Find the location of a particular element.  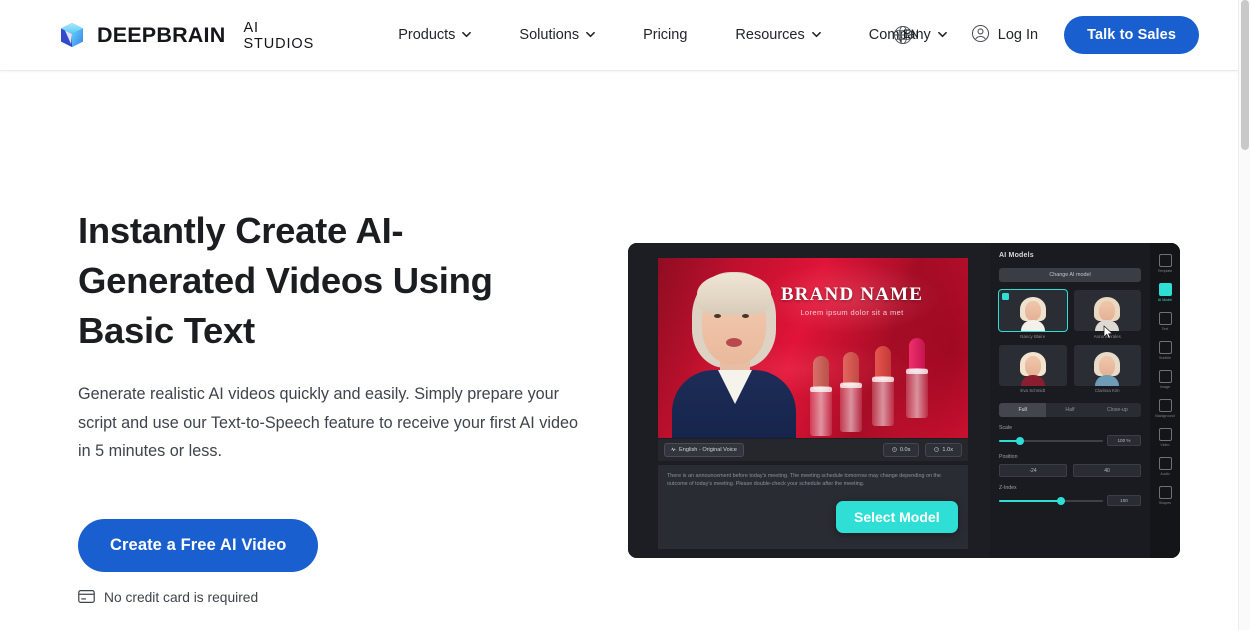

scale-slider-row: 100 % is located at coordinates (1070, 440).